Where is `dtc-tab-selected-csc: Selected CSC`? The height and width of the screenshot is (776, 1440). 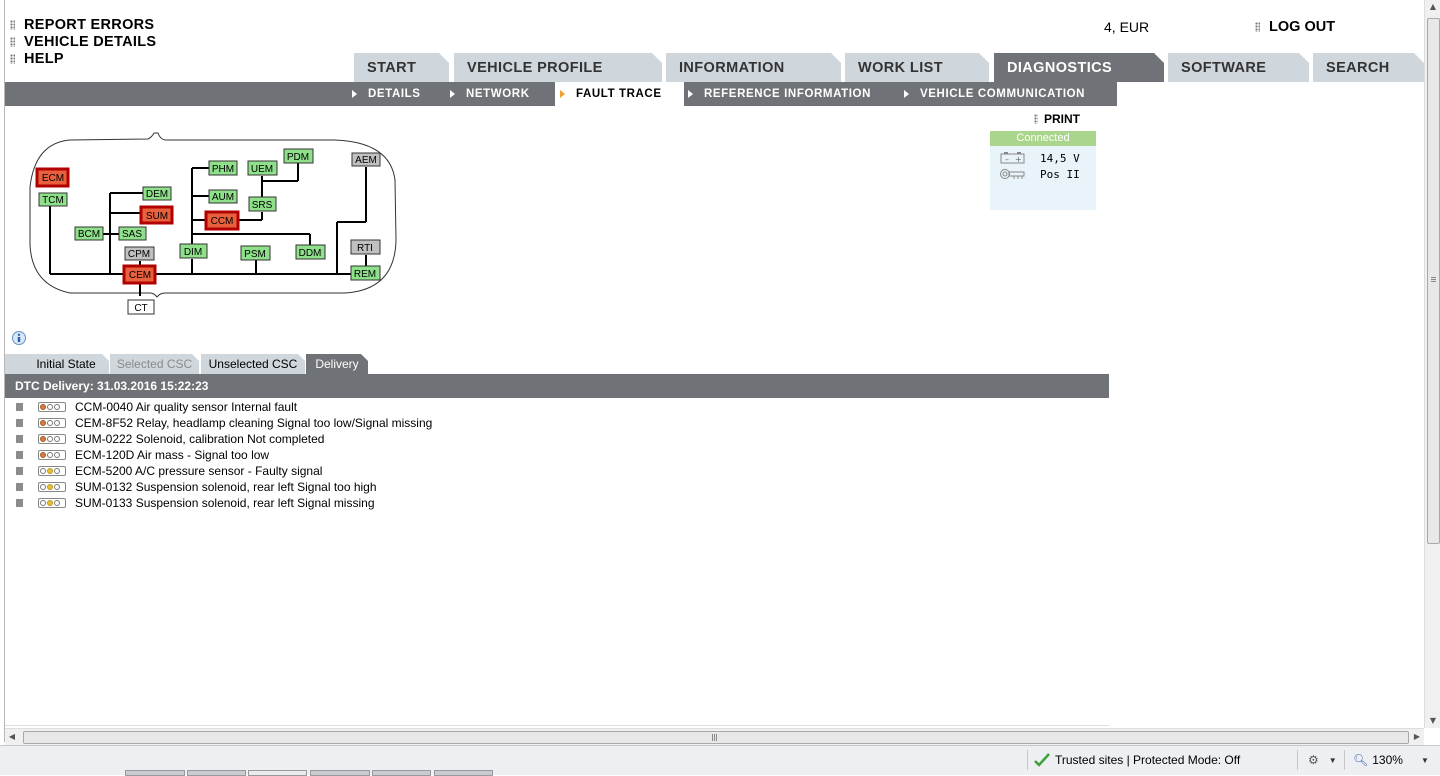
dtc-tab-selected-csc: Selected CSC is located at coordinates (154, 364).